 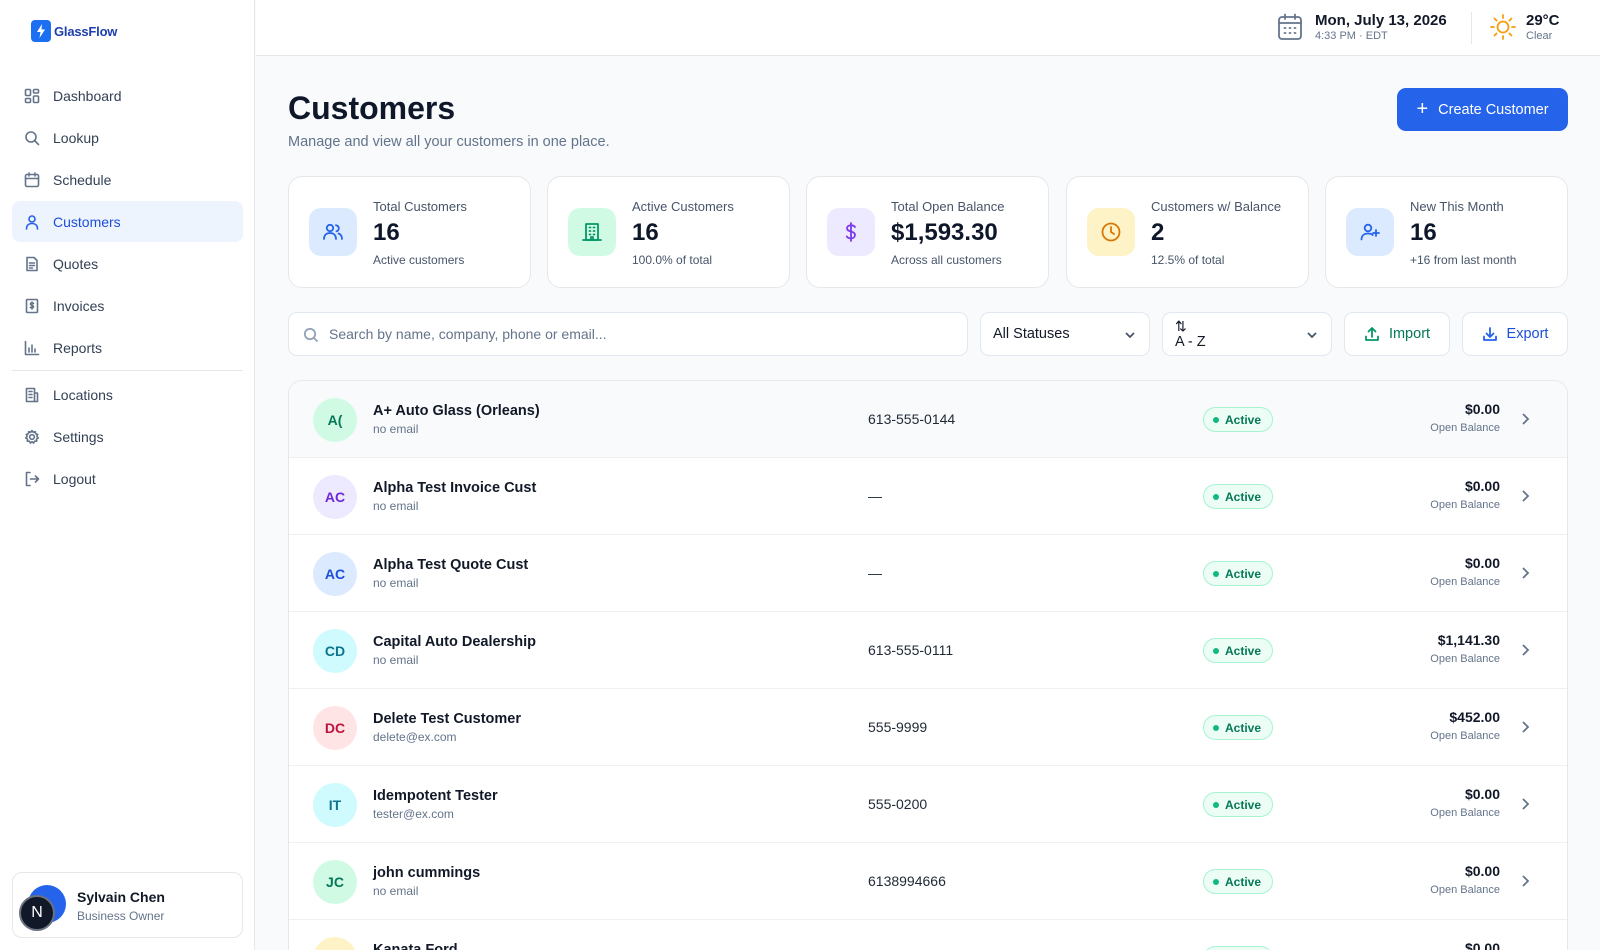 What do you see at coordinates (912, 419) in the screenshot?
I see `customer-phone: 613-555-0144` at bounding box center [912, 419].